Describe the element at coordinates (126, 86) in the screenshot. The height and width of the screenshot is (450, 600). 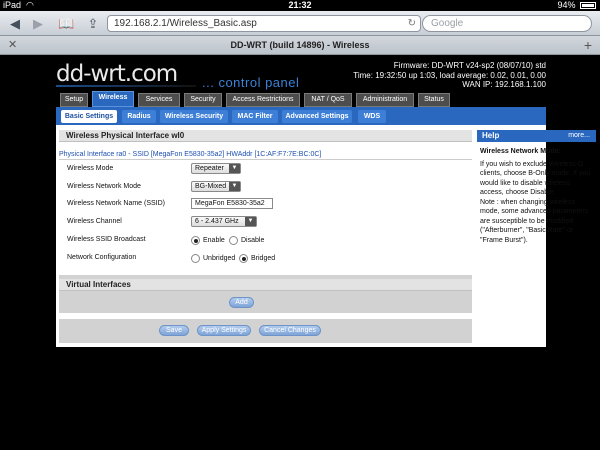
I see `logo-underline` at that location.